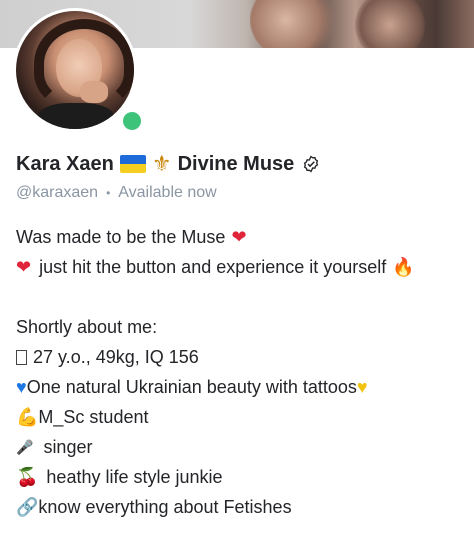  Describe the element at coordinates (241, 477) in the screenshot. I see `bio-line: 🍒 heathy life style junkie` at that location.